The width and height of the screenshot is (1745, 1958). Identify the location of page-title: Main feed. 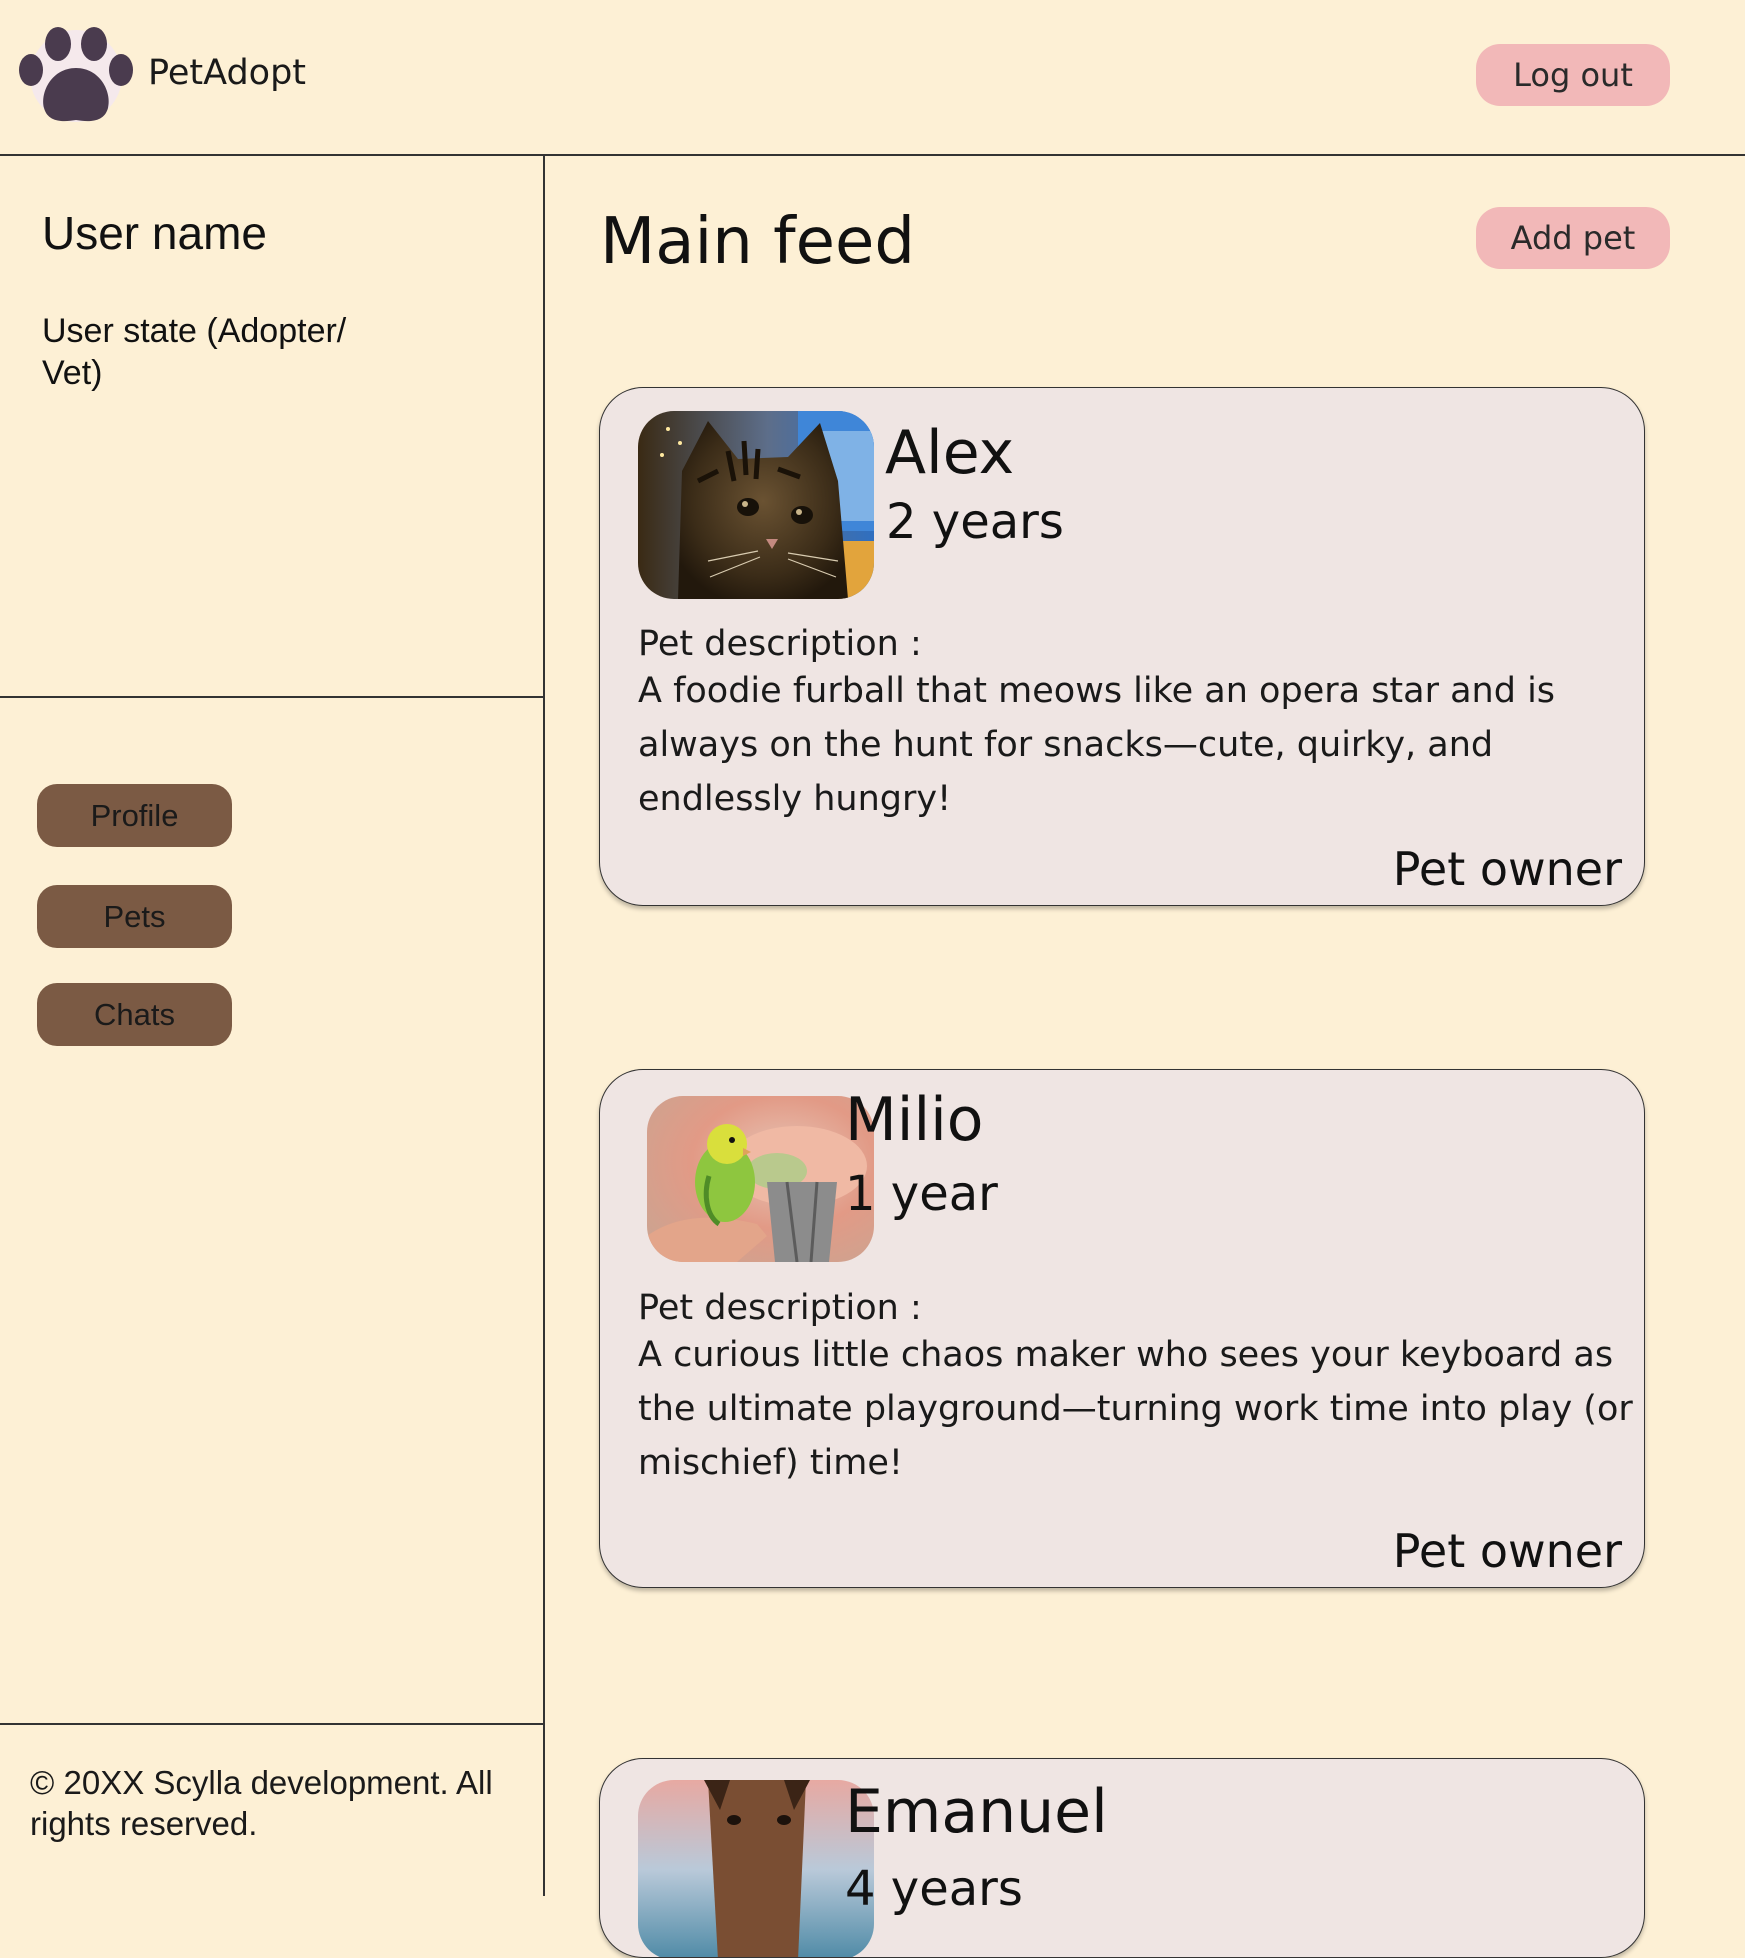
(758, 242).